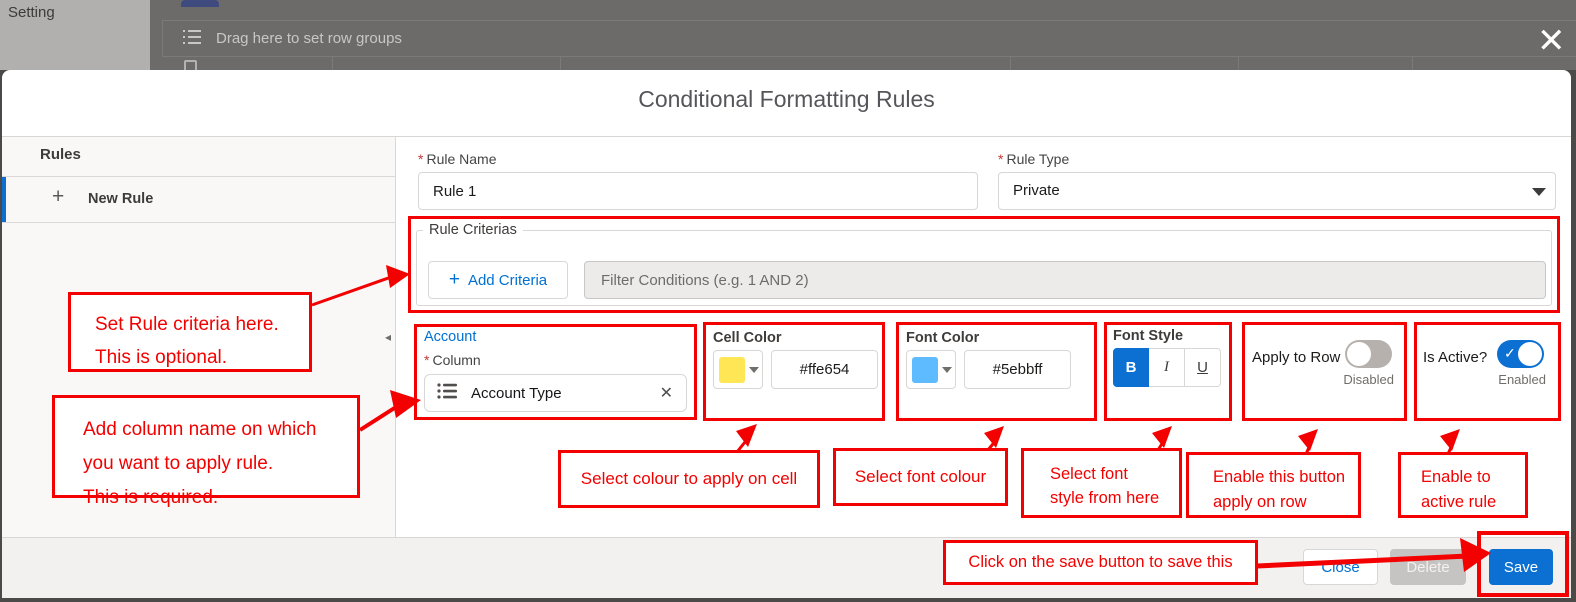  Describe the element at coordinates (863, 36) in the screenshot. I see `background-grid-panel: Drag here to set row groups ✕` at that location.